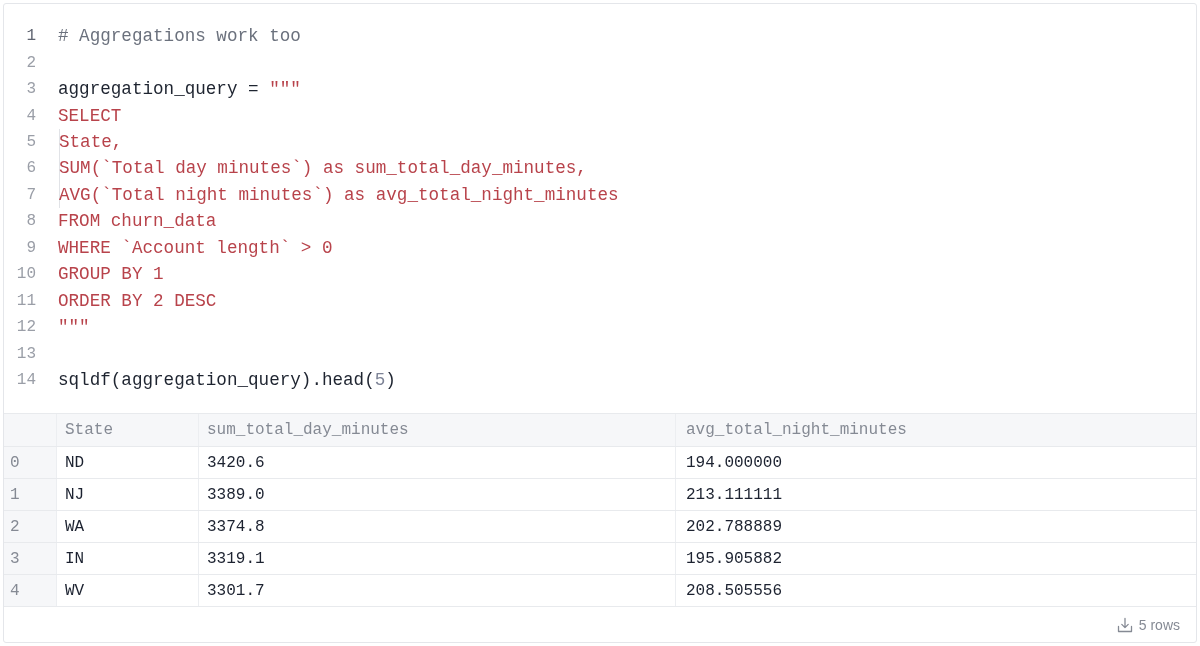 Image resolution: width=1200 pixels, height=646 pixels. I want to click on download-button: 5 rows, so click(1148, 624).